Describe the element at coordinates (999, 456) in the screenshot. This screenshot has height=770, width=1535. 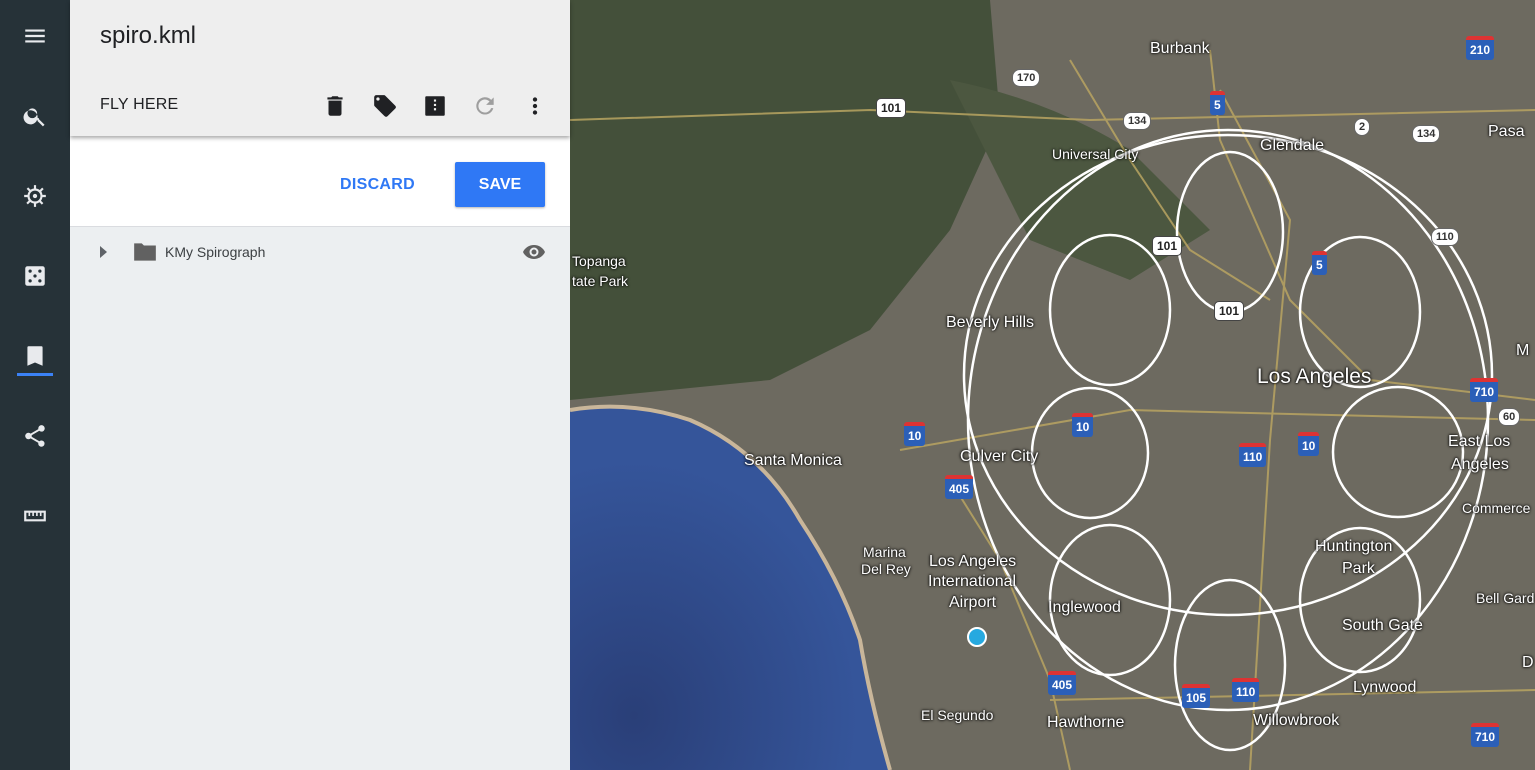
I see `map-label: Culver City` at that location.